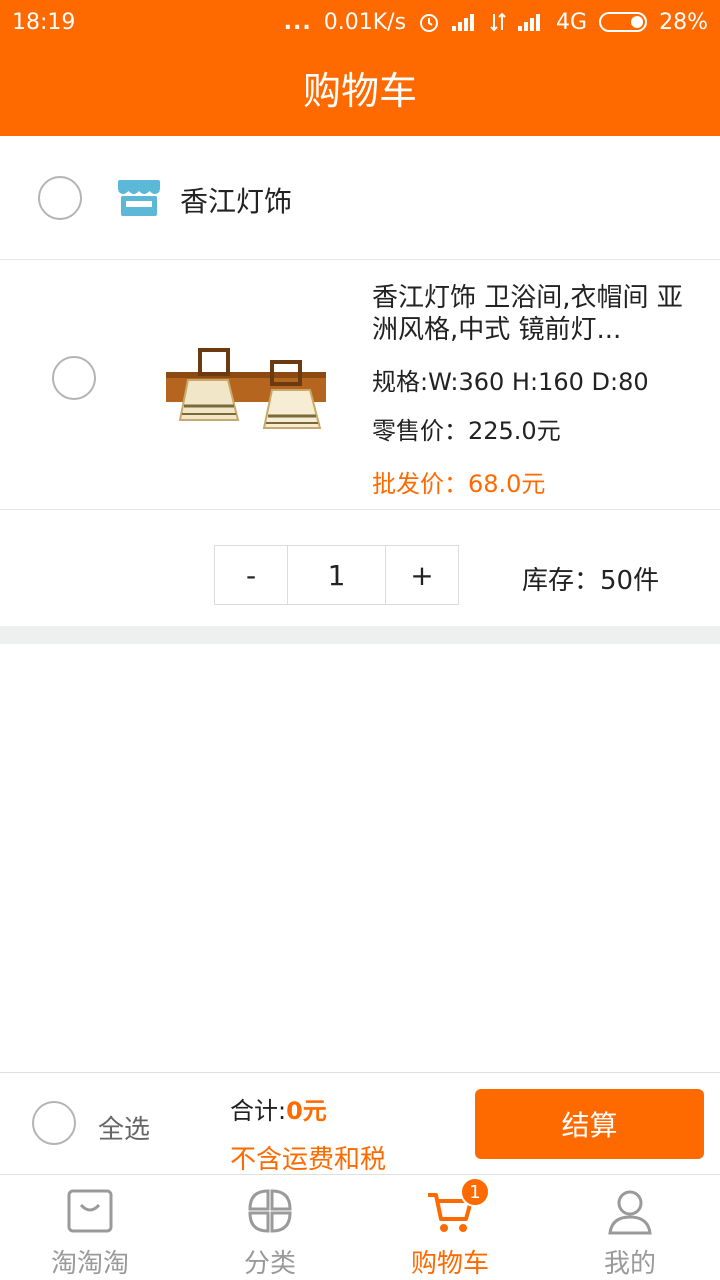 The width and height of the screenshot is (720, 1280). Describe the element at coordinates (139, 198) in the screenshot. I see `store-icon` at that location.